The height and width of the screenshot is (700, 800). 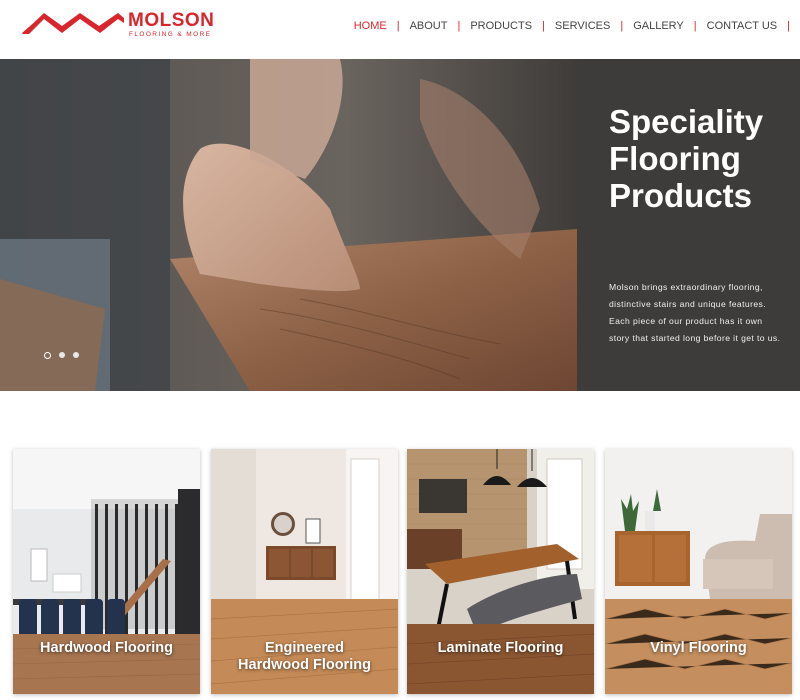 I want to click on nav-home: HOME, so click(x=370, y=26).